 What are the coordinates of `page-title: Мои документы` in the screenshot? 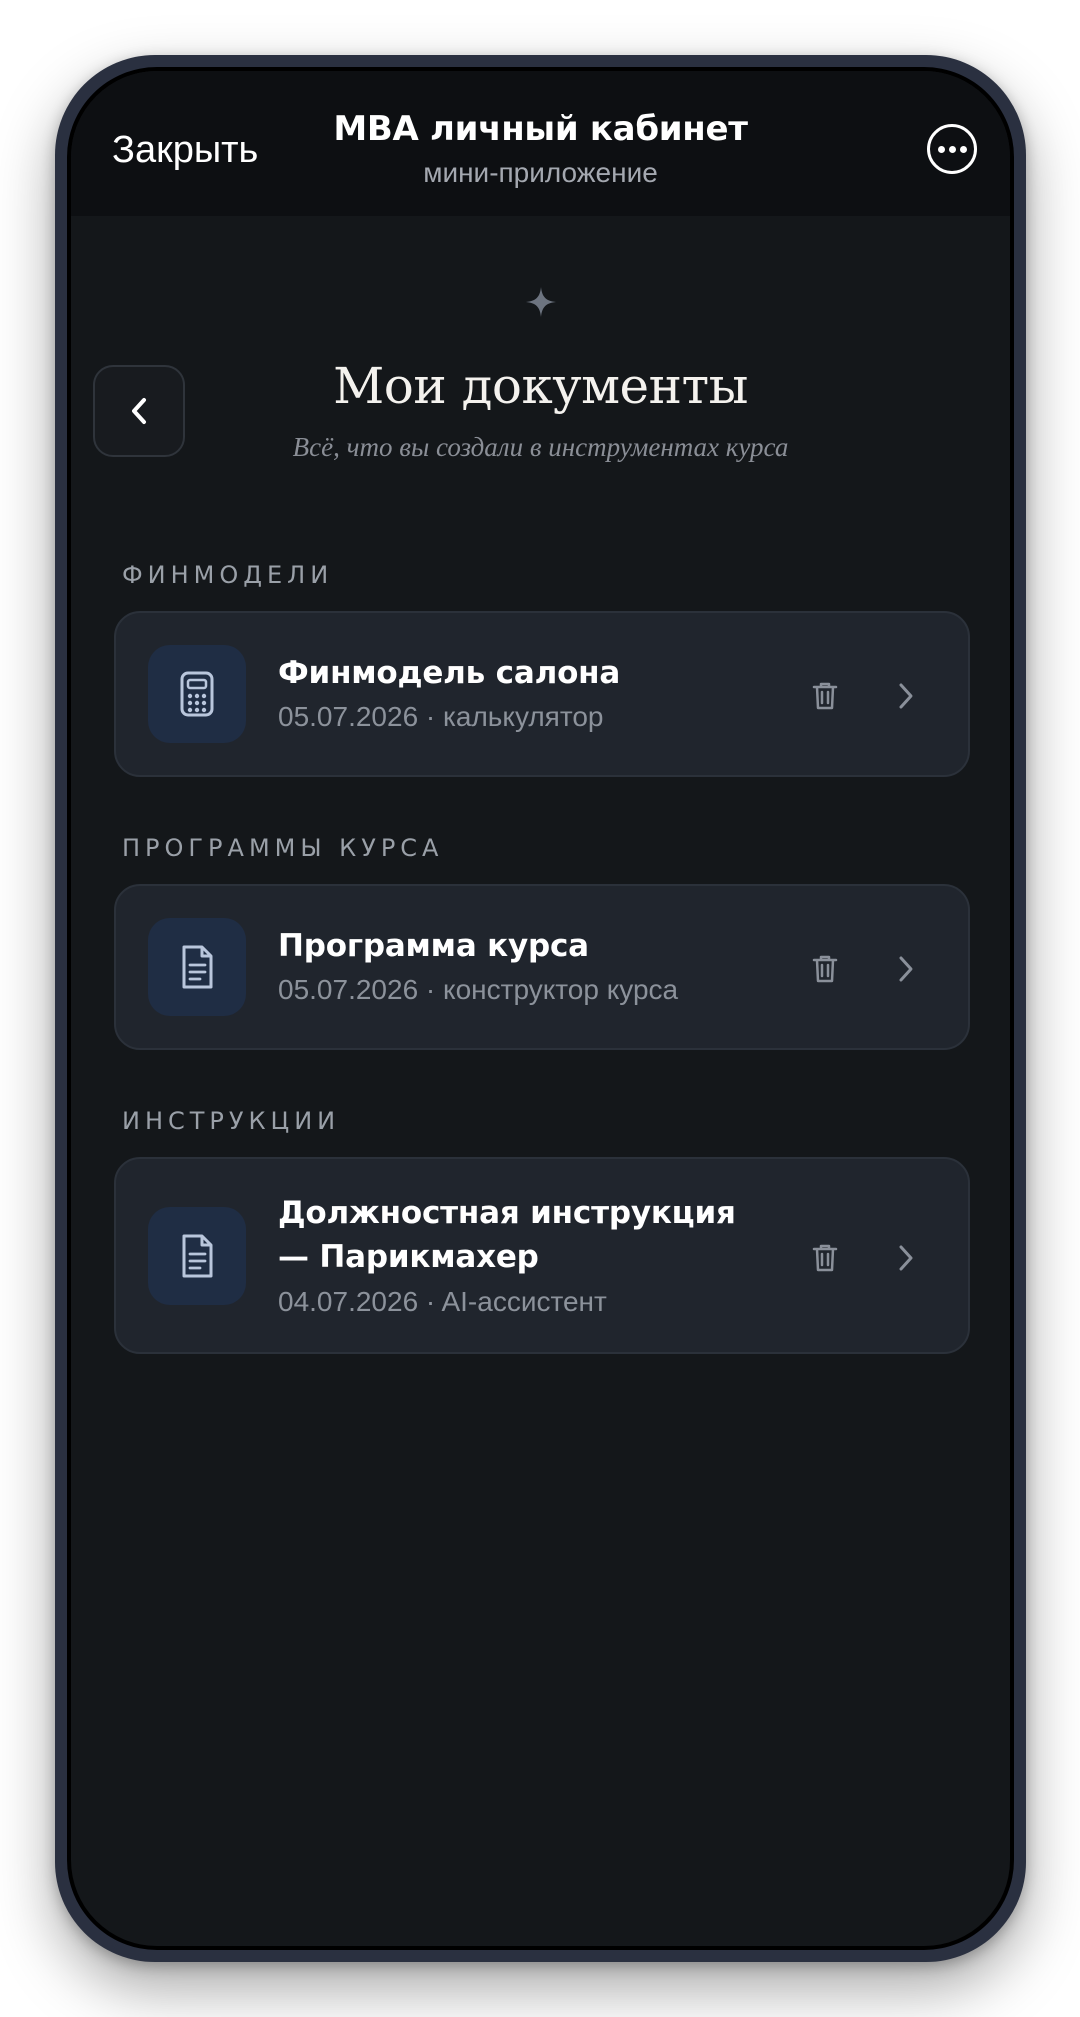 It's located at (540, 386).